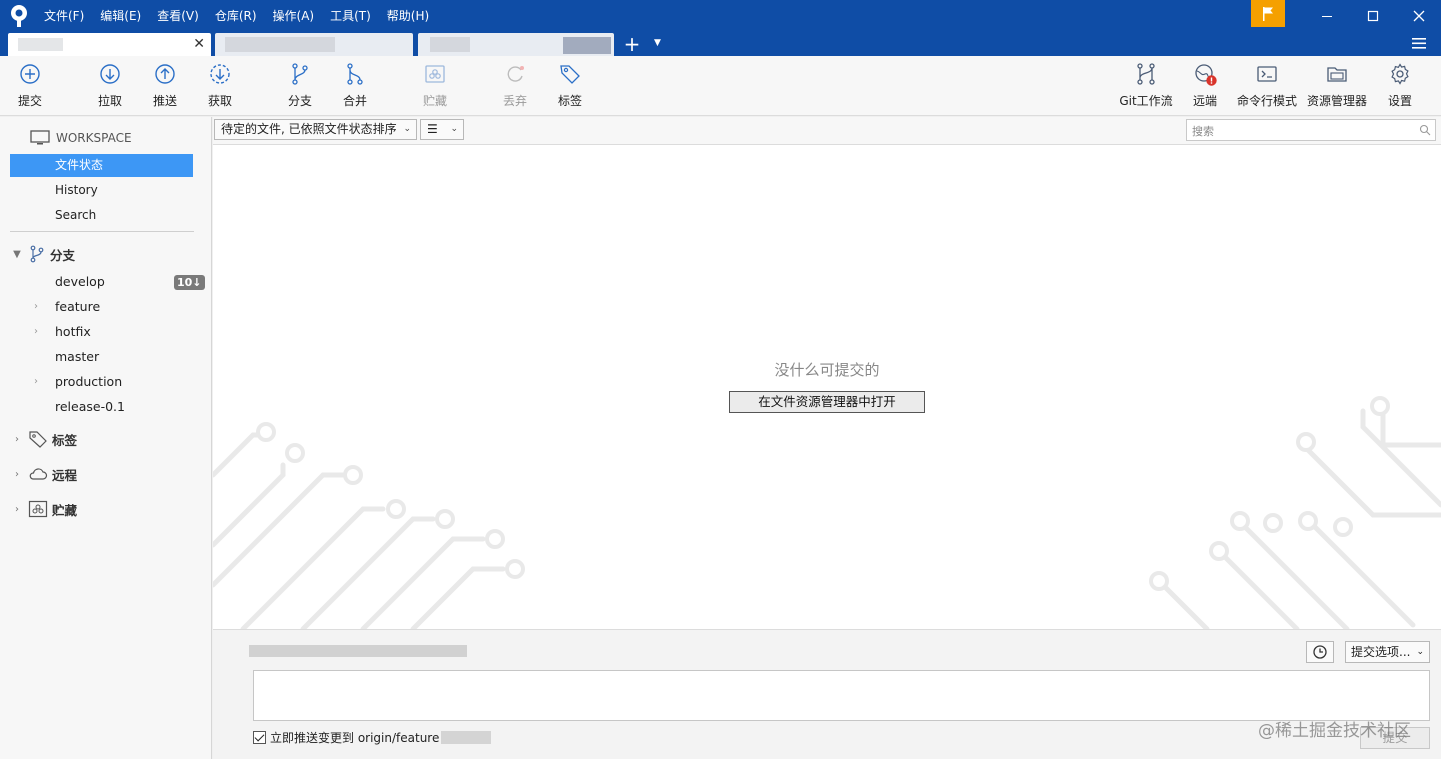 The width and height of the screenshot is (1441, 759). I want to click on commit-button: 提交, so click(30, 87).